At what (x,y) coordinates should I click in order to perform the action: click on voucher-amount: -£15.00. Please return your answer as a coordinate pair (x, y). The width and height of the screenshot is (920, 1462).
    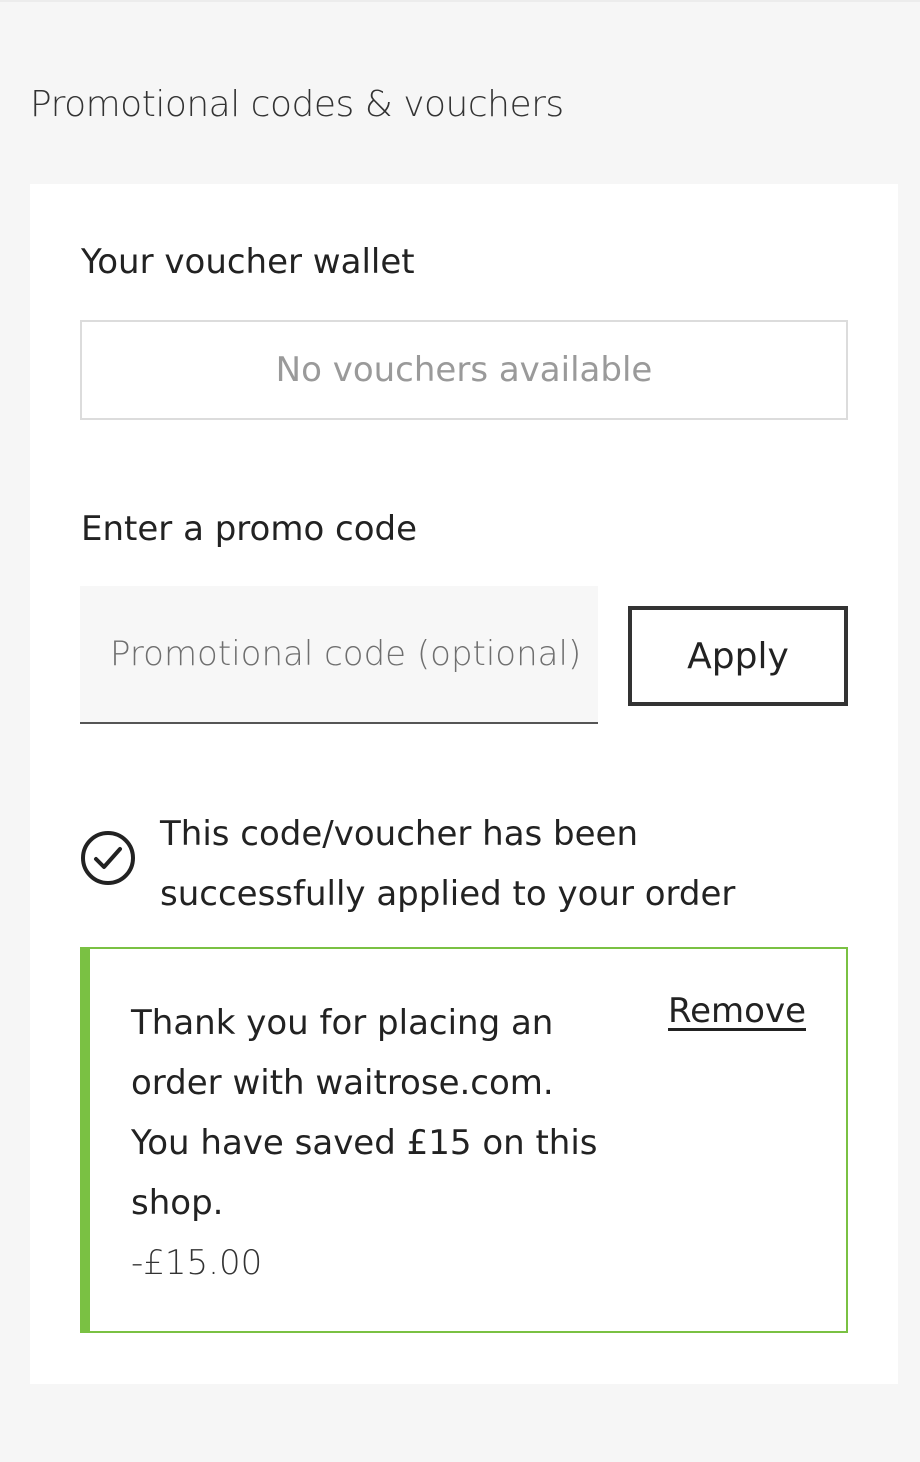
    Looking at the image, I should click on (197, 1263).